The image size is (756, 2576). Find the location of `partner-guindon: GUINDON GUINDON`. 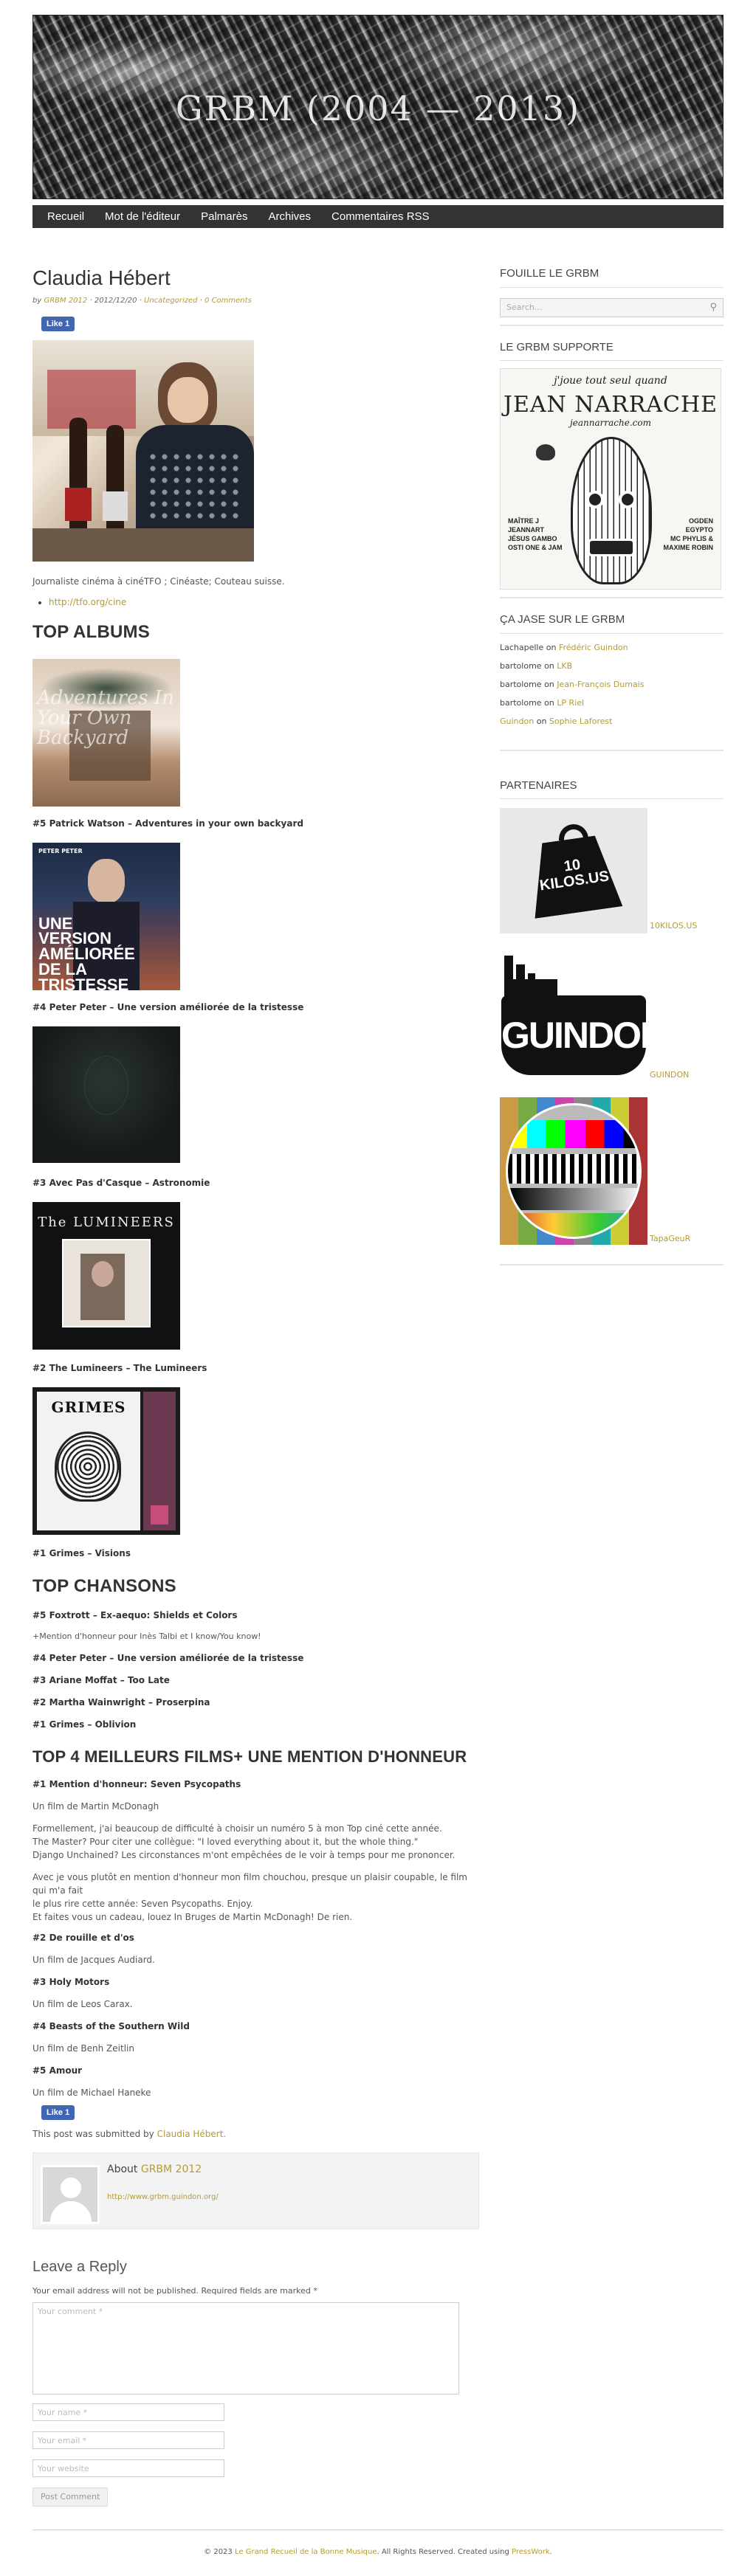

partner-guindon: GUINDON GUINDON is located at coordinates (612, 1016).